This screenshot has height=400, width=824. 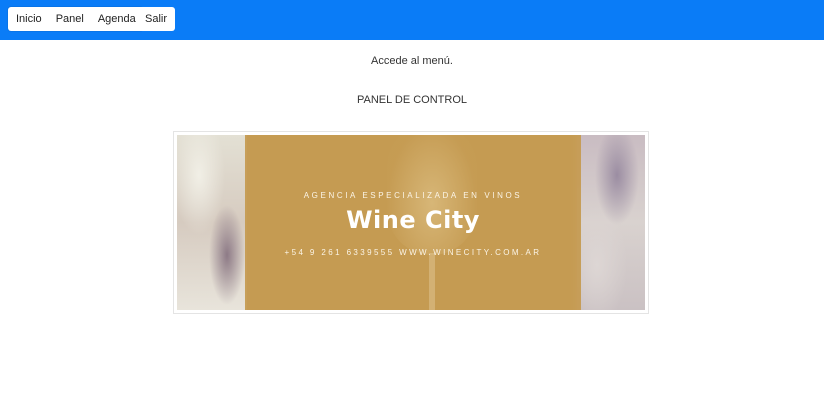 What do you see at coordinates (156, 19) in the screenshot?
I see `logout-button: Salir` at bounding box center [156, 19].